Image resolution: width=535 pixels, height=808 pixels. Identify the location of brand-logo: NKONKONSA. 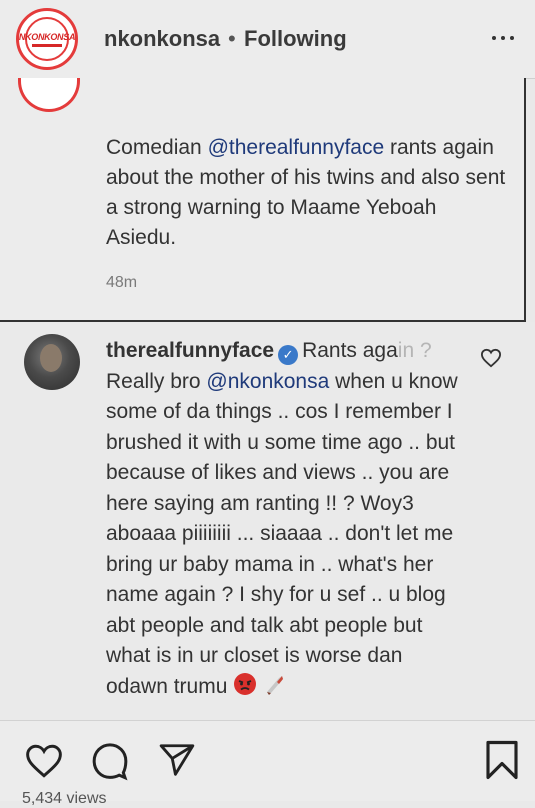
(47, 39).